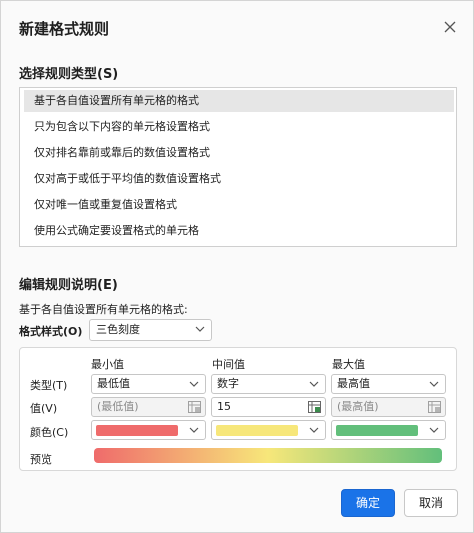 This screenshot has width=474, height=533. I want to click on format-style-value: 三色刻度, so click(118, 329).